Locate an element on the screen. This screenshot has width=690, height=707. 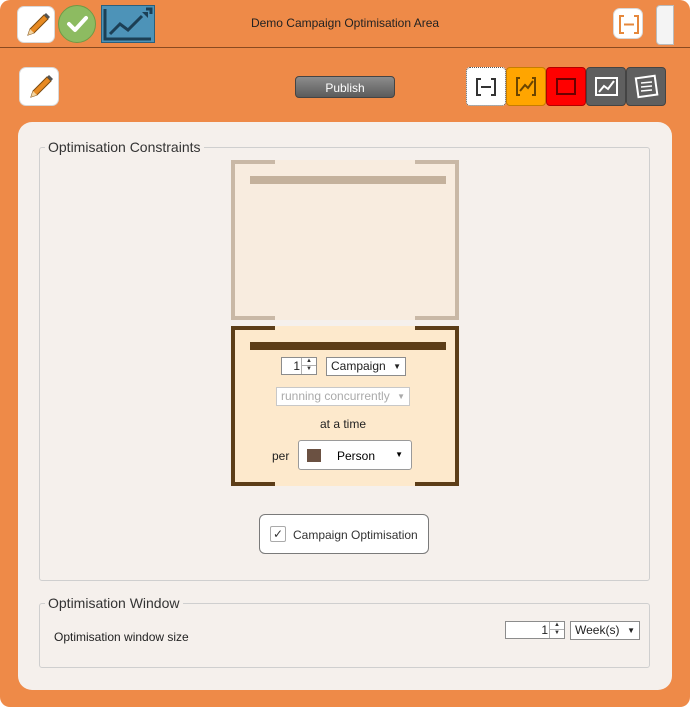
campaign-optimisation-toggle: ✓ Campaign Optimisation is located at coordinates (344, 534).